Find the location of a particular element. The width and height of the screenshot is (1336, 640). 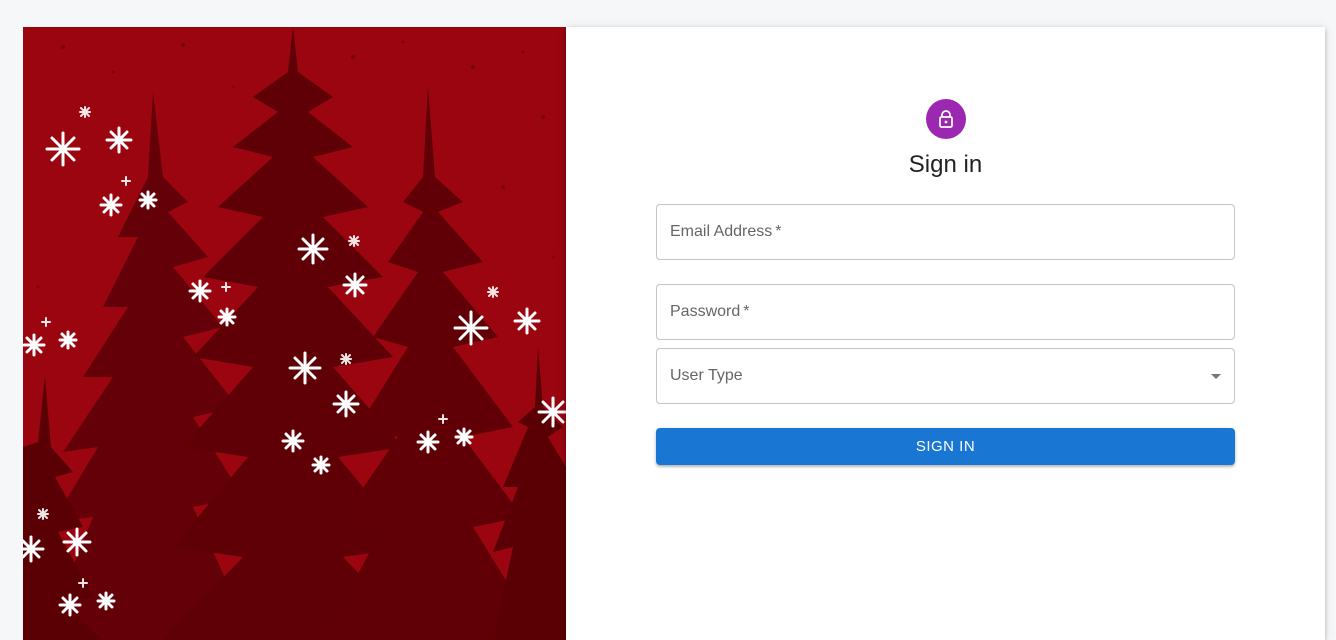

user-type-label: User Type is located at coordinates (706, 375).